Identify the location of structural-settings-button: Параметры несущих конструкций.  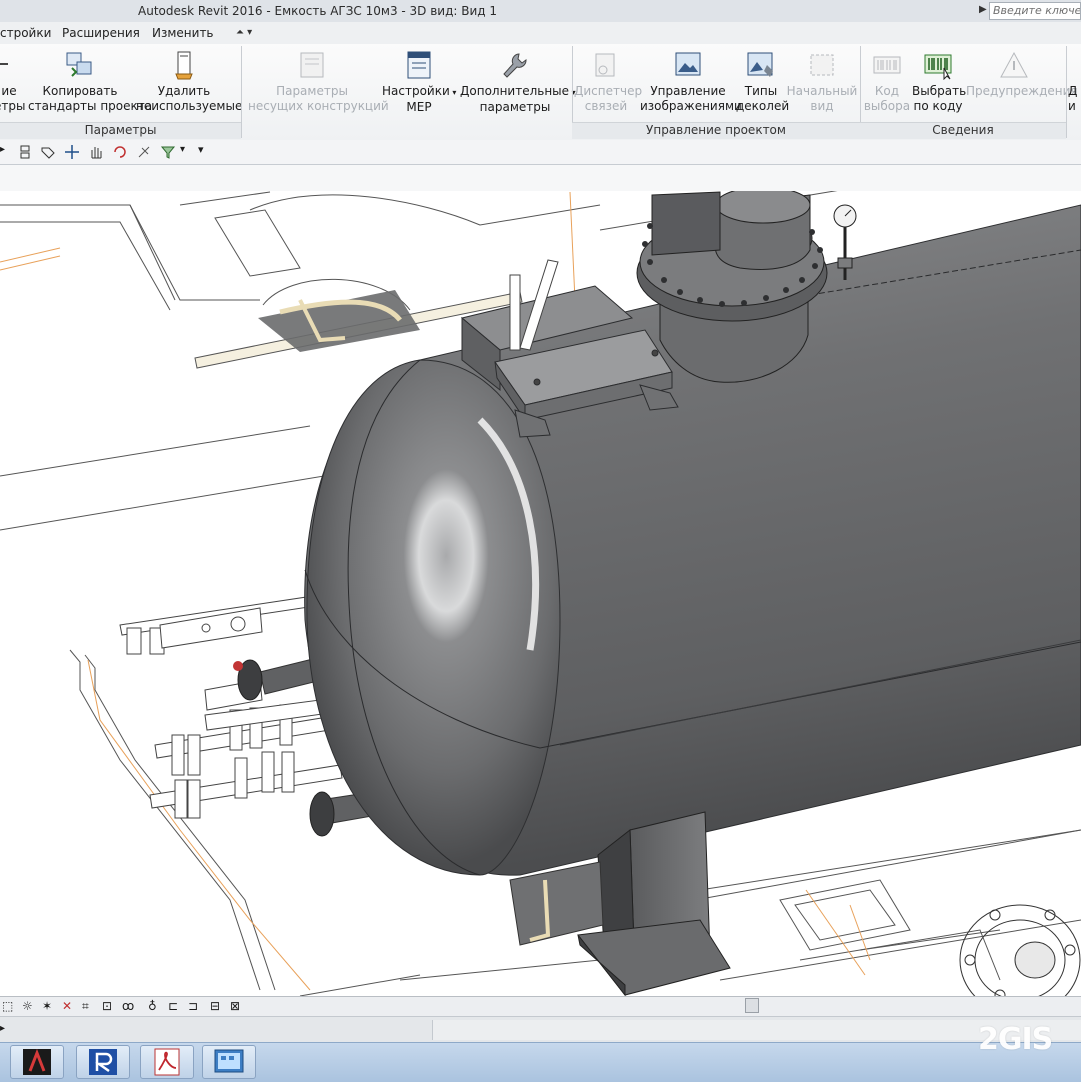
(318, 84).